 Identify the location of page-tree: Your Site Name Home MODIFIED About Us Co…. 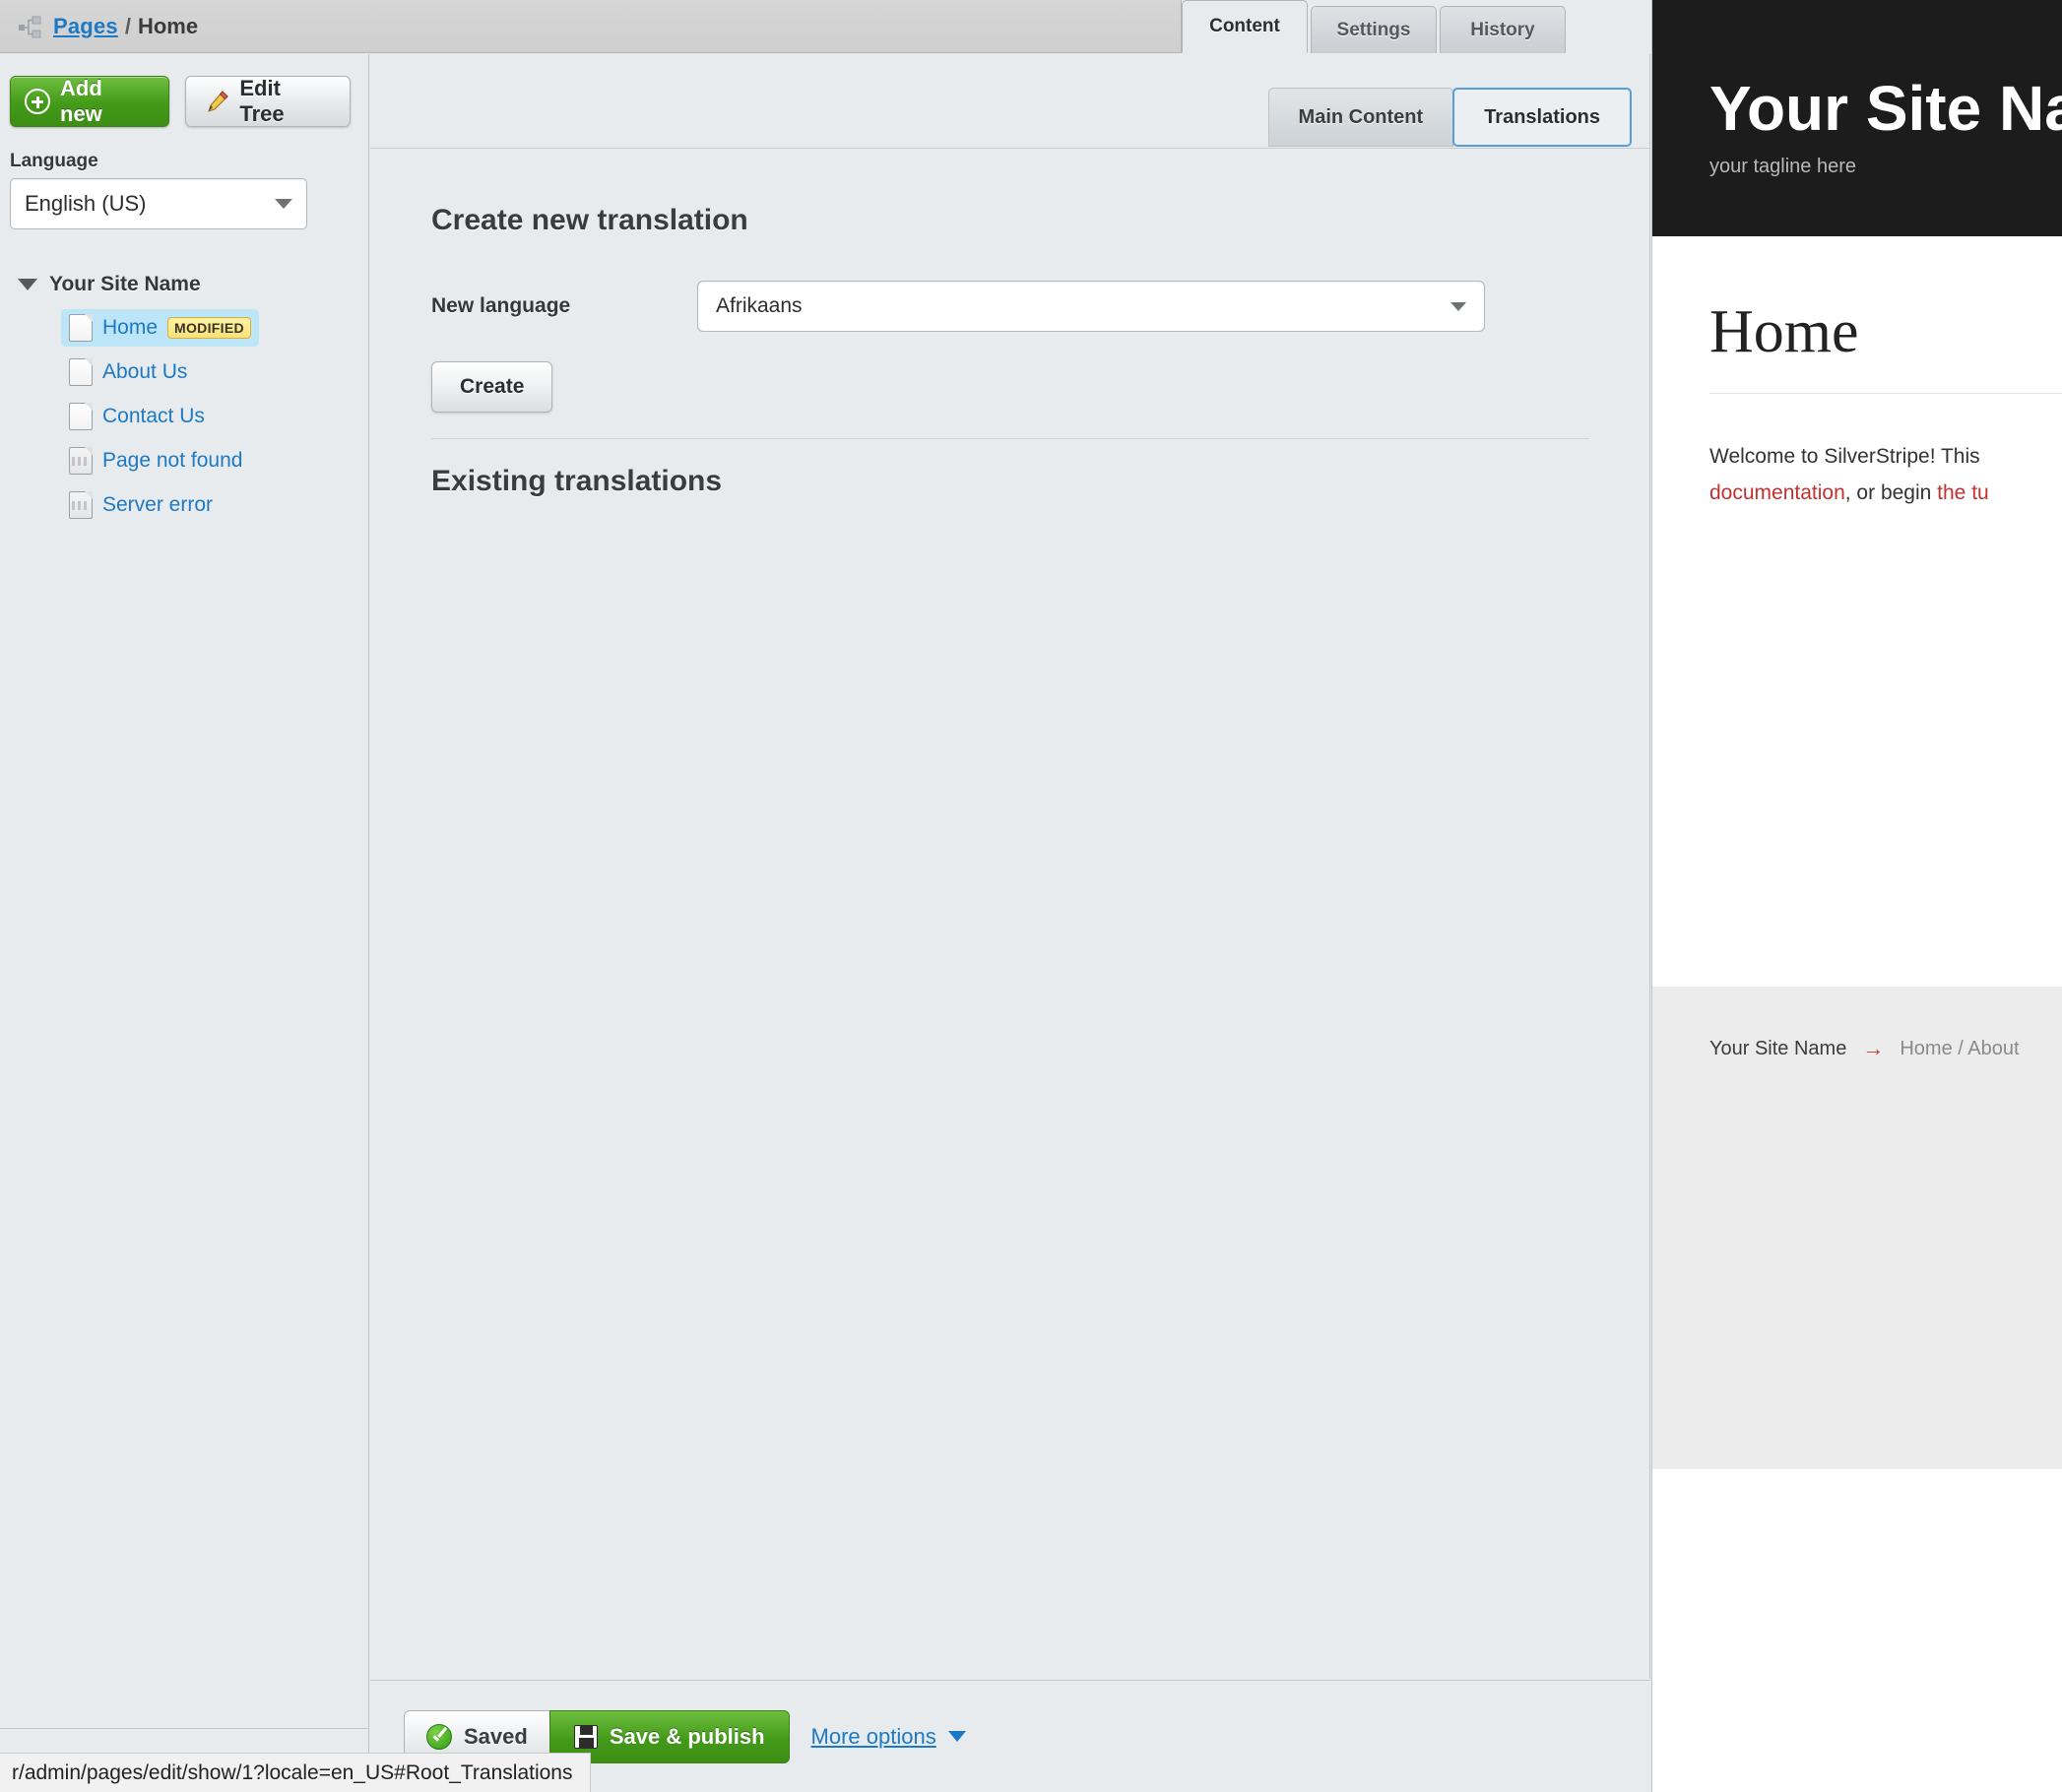
(184, 395).